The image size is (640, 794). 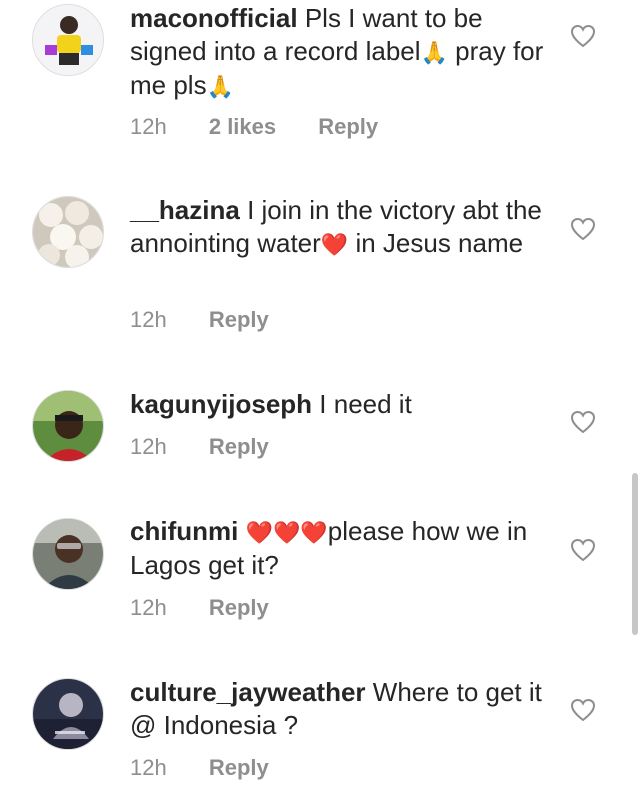 What do you see at coordinates (185, 210) in the screenshot?
I see `comment-username: __hazina` at bounding box center [185, 210].